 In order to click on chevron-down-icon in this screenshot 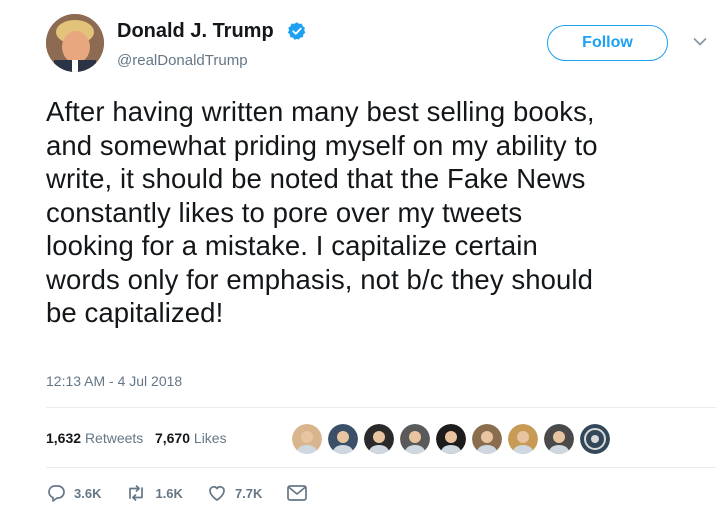, I will do `click(700, 42)`.